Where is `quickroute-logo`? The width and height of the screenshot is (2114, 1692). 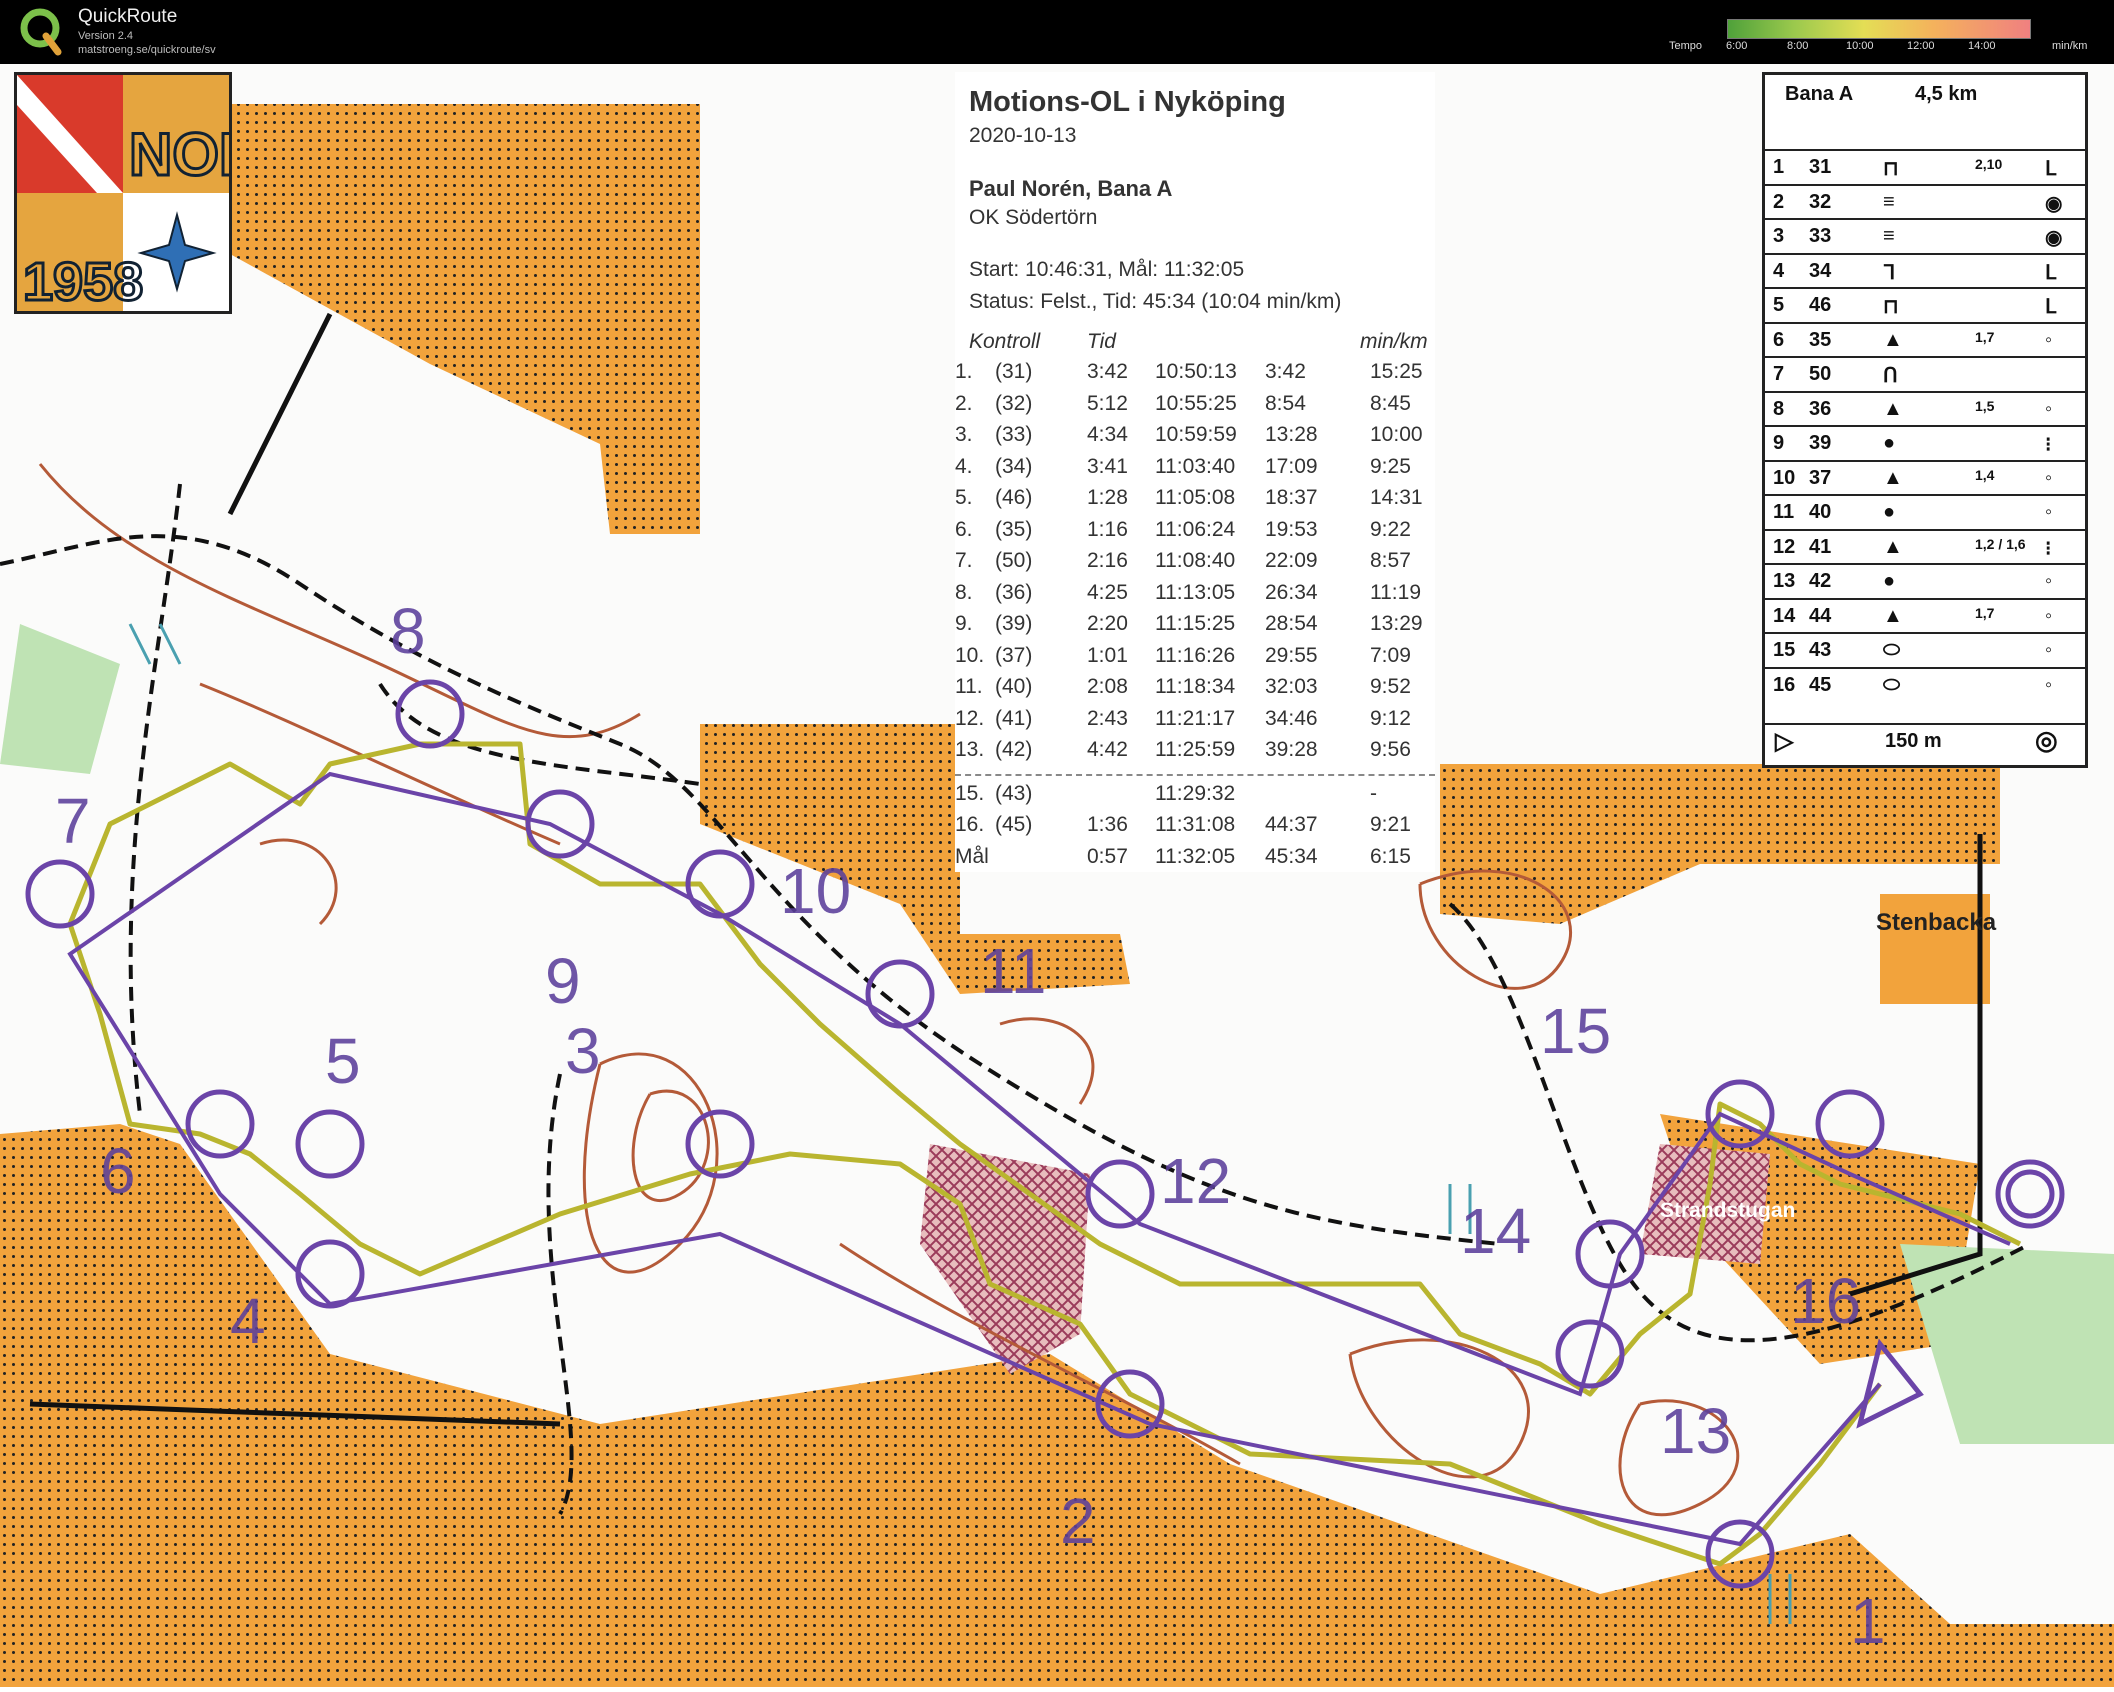
quickroute-logo is located at coordinates (41, 32).